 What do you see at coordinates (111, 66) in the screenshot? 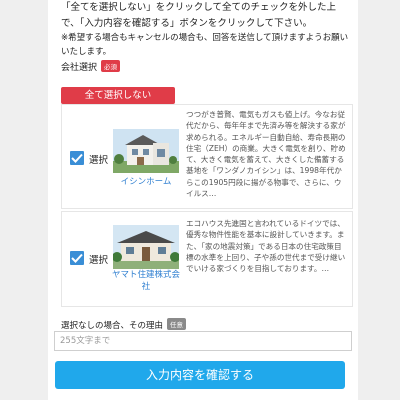
I see `required-badge: 必須` at bounding box center [111, 66].